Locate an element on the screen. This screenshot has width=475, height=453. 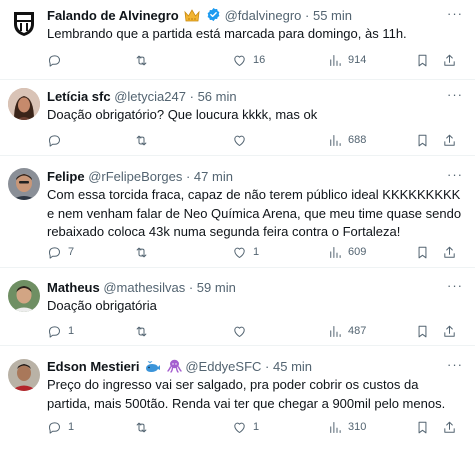
handle: @letycia247 is located at coordinates (150, 96).